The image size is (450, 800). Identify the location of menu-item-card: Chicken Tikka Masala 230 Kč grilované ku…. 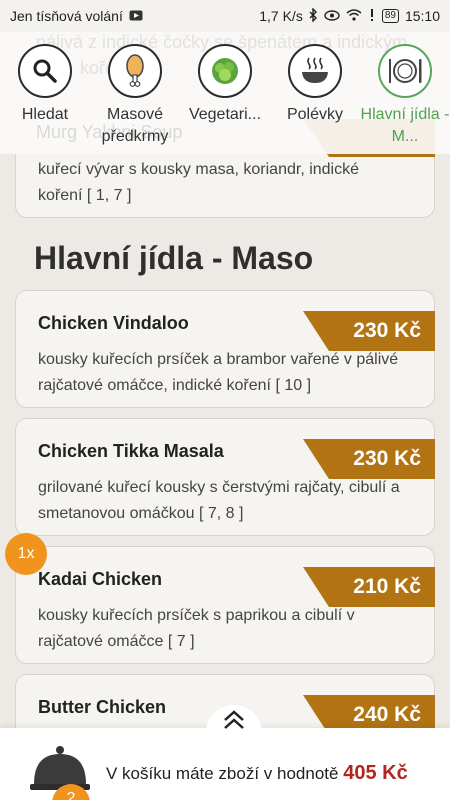
(225, 477).